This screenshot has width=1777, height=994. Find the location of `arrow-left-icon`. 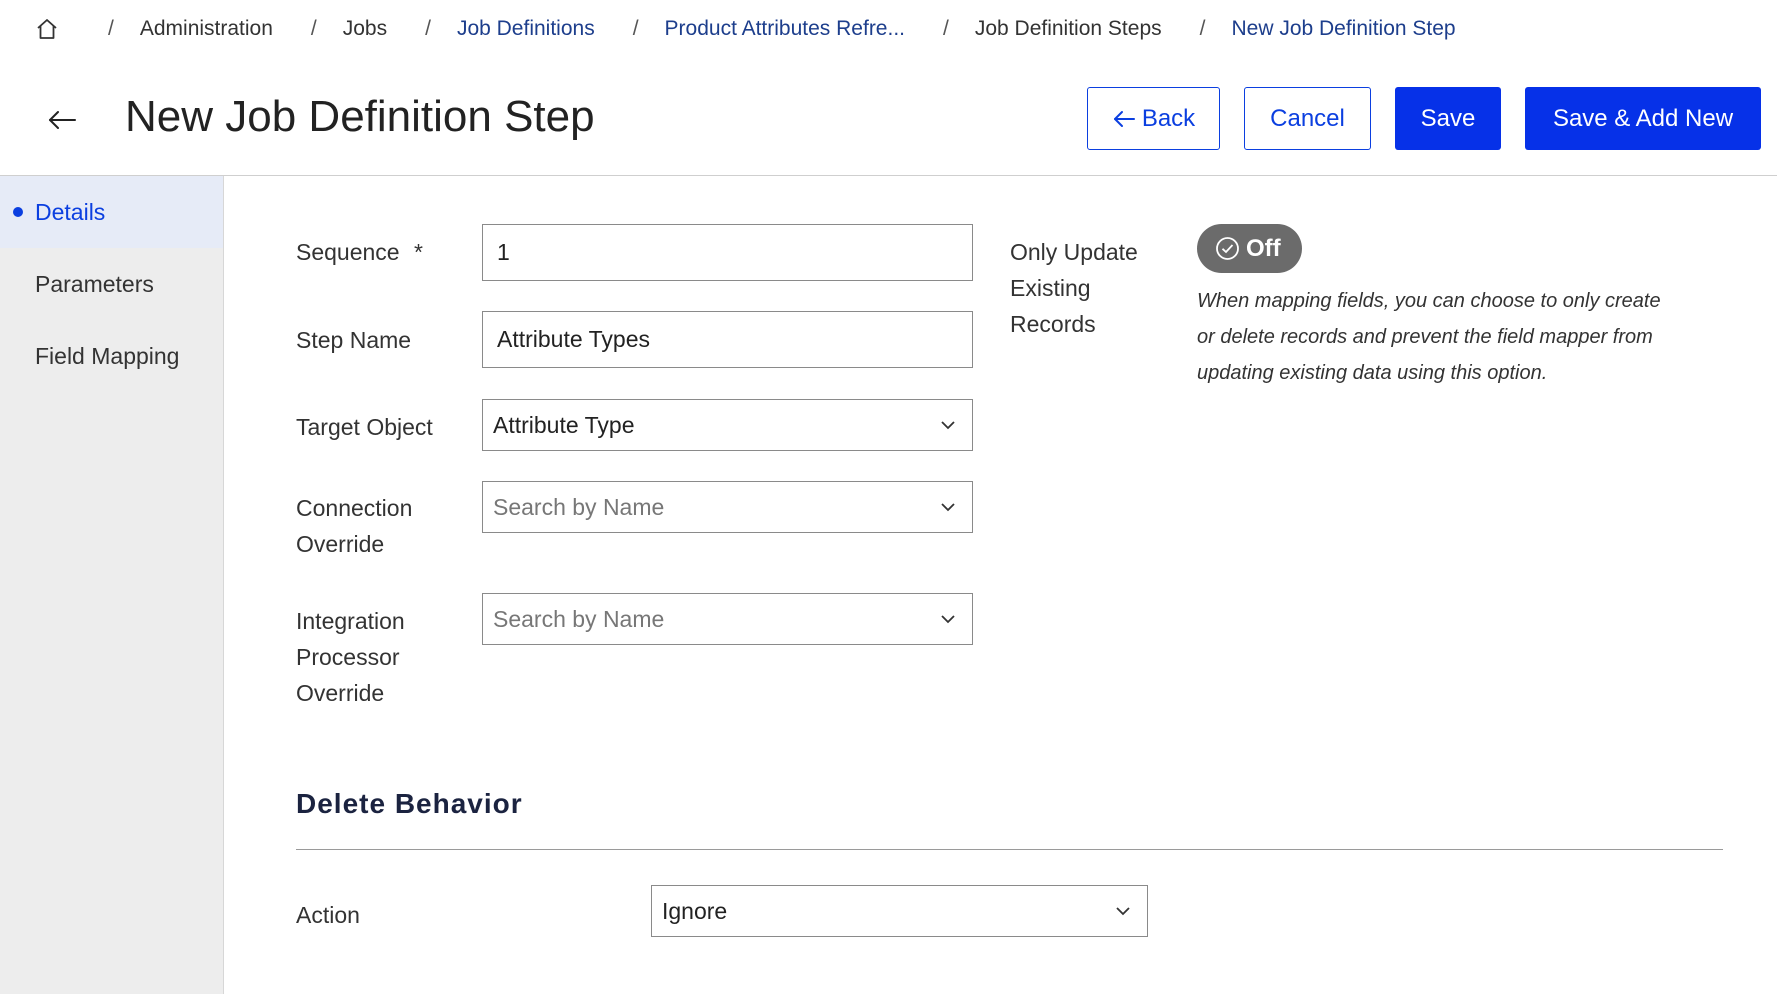

arrow-left-icon is located at coordinates (1124, 119).